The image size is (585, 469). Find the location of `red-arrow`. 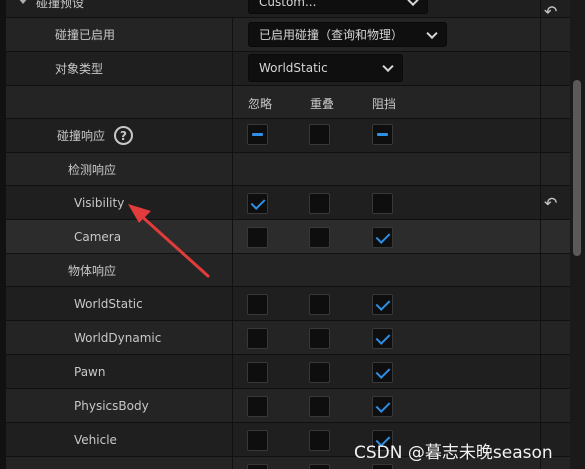

red-arrow is located at coordinates (169, 241).